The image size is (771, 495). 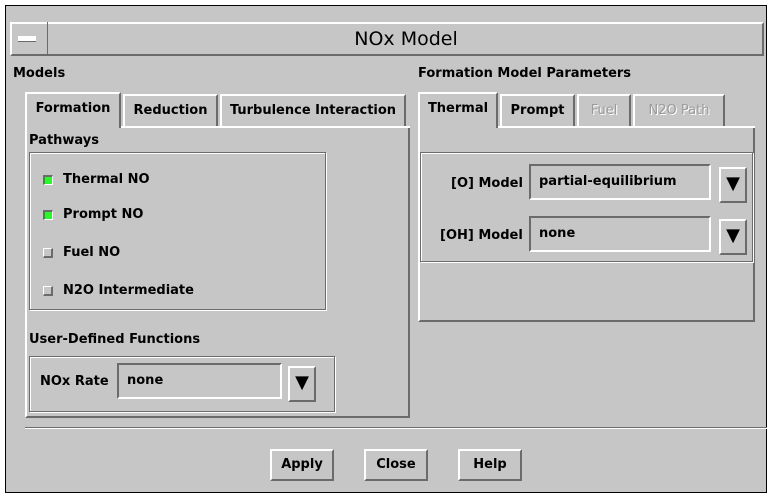 What do you see at coordinates (458, 110) in the screenshot?
I see `tab-thermal: Thermal` at bounding box center [458, 110].